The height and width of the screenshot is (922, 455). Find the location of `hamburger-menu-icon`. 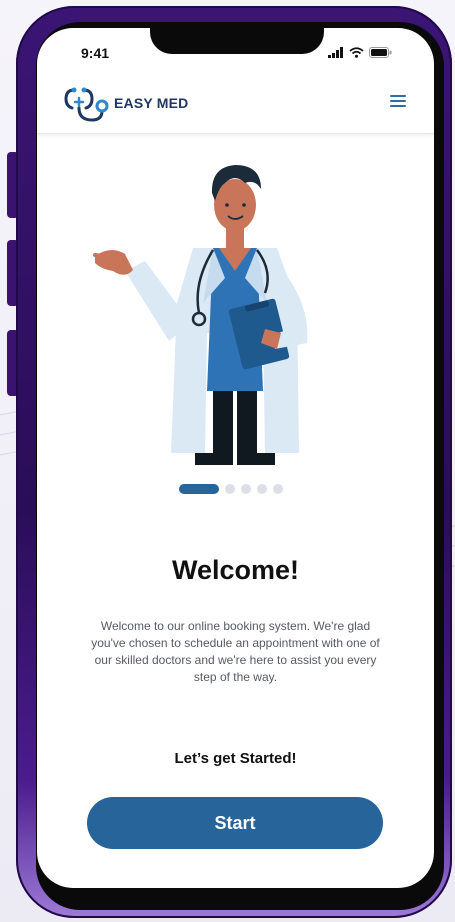

hamburger-menu-icon is located at coordinates (398, 101).